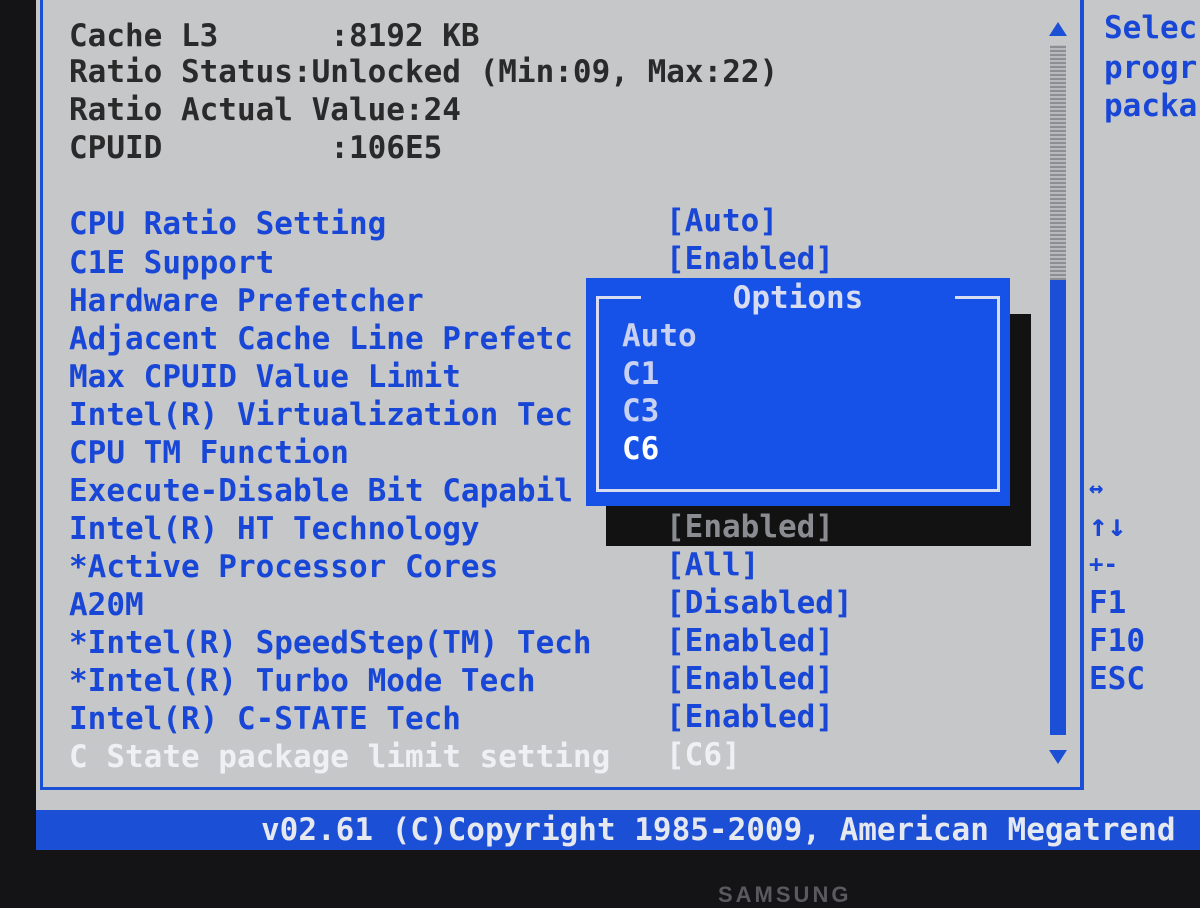  Describe the element at coordinates (1151, 106) in the screenshot. I see `help-line: packa` at that location.